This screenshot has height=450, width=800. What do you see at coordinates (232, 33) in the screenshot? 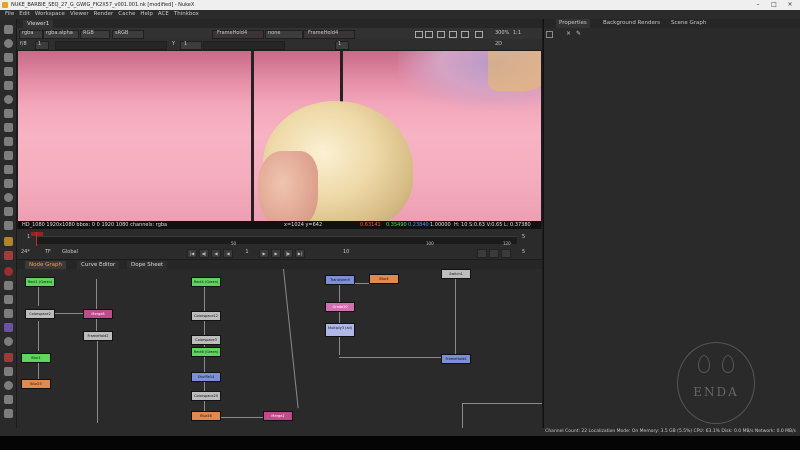
I see `input-a-select: FrameHold4` at bounding box center [232, 33].